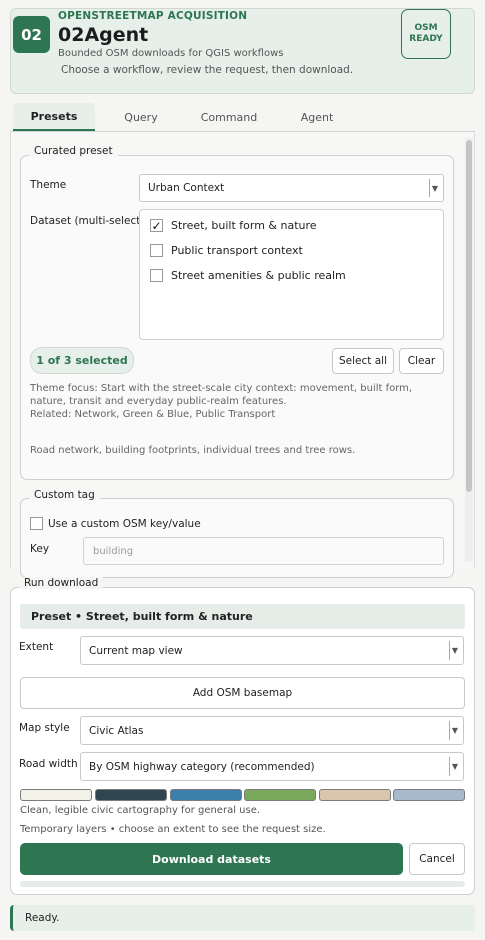 Image resolution: width=485 pixels, height=940 pixels. I want to click on clear-button: Clear, so click(421, 361).